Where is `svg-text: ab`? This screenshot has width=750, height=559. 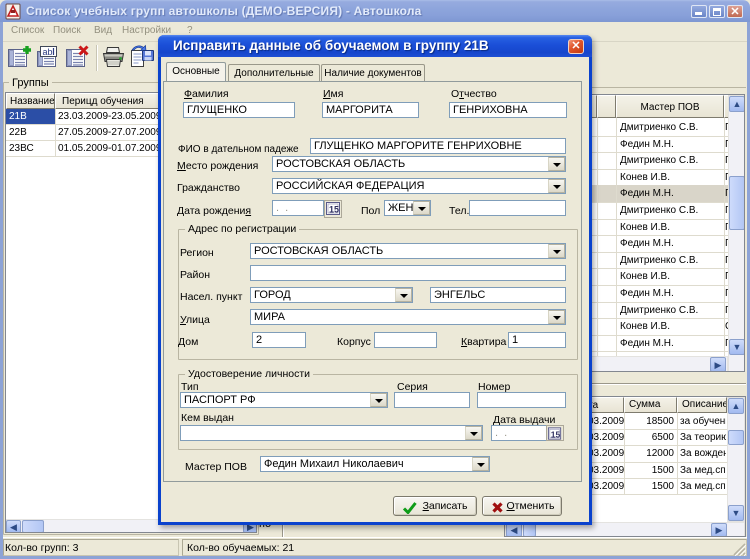 svg-text: ab is located at coordinates (48, 52).